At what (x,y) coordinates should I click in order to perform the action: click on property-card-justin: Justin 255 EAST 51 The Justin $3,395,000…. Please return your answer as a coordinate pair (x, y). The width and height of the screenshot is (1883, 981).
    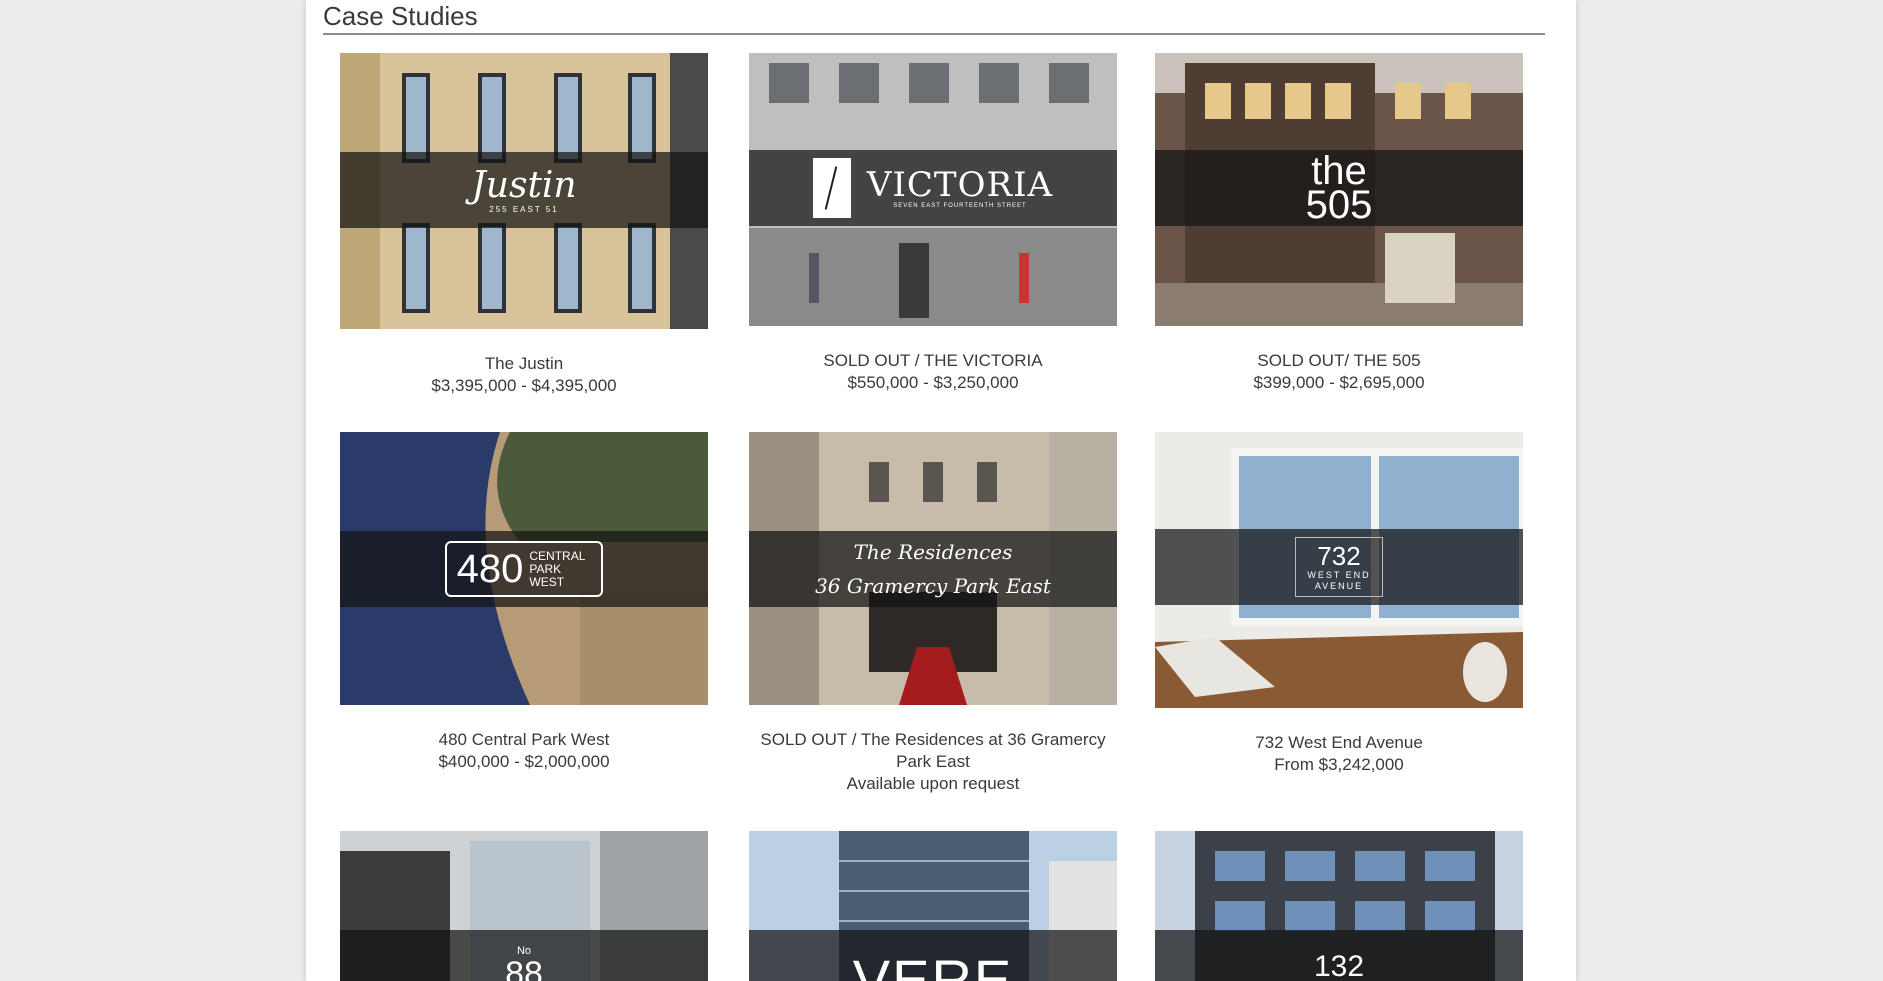
    Looking at the image, I should click on (524, 225).